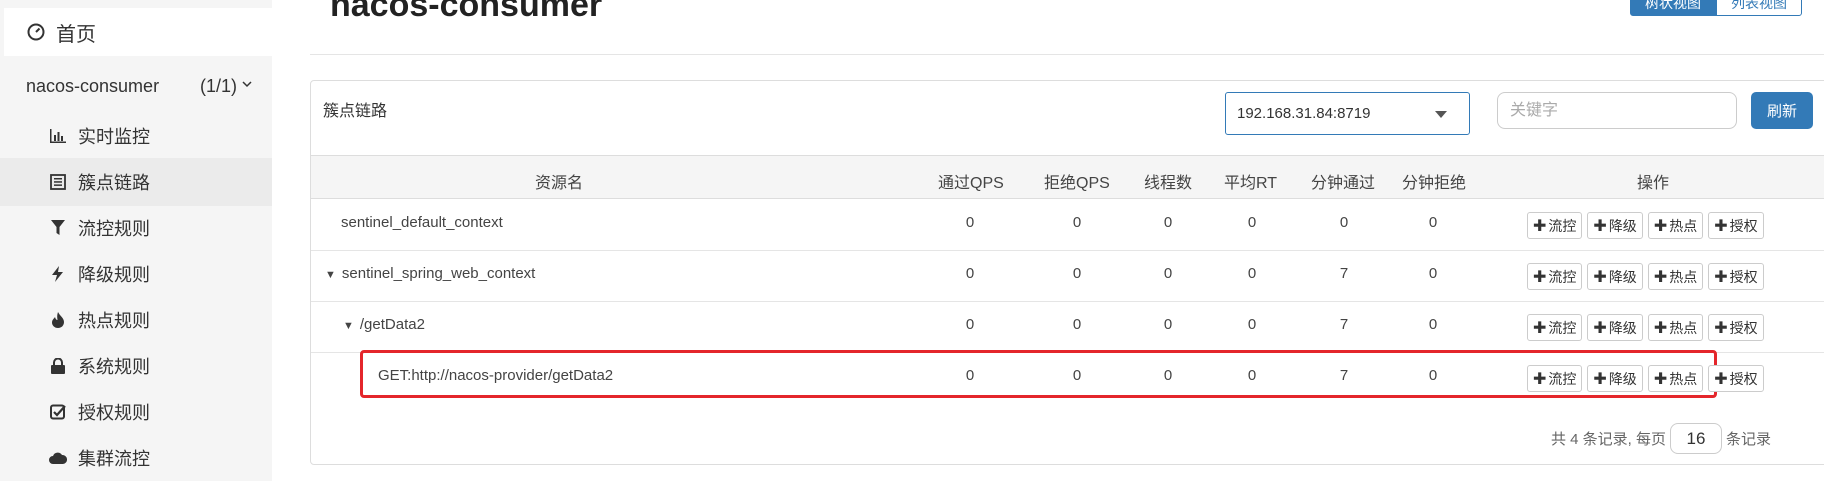 The image size is (1824, 482). I want to click on sidebar-item-realtime-monitor: 实时监控, so click(136, 136).